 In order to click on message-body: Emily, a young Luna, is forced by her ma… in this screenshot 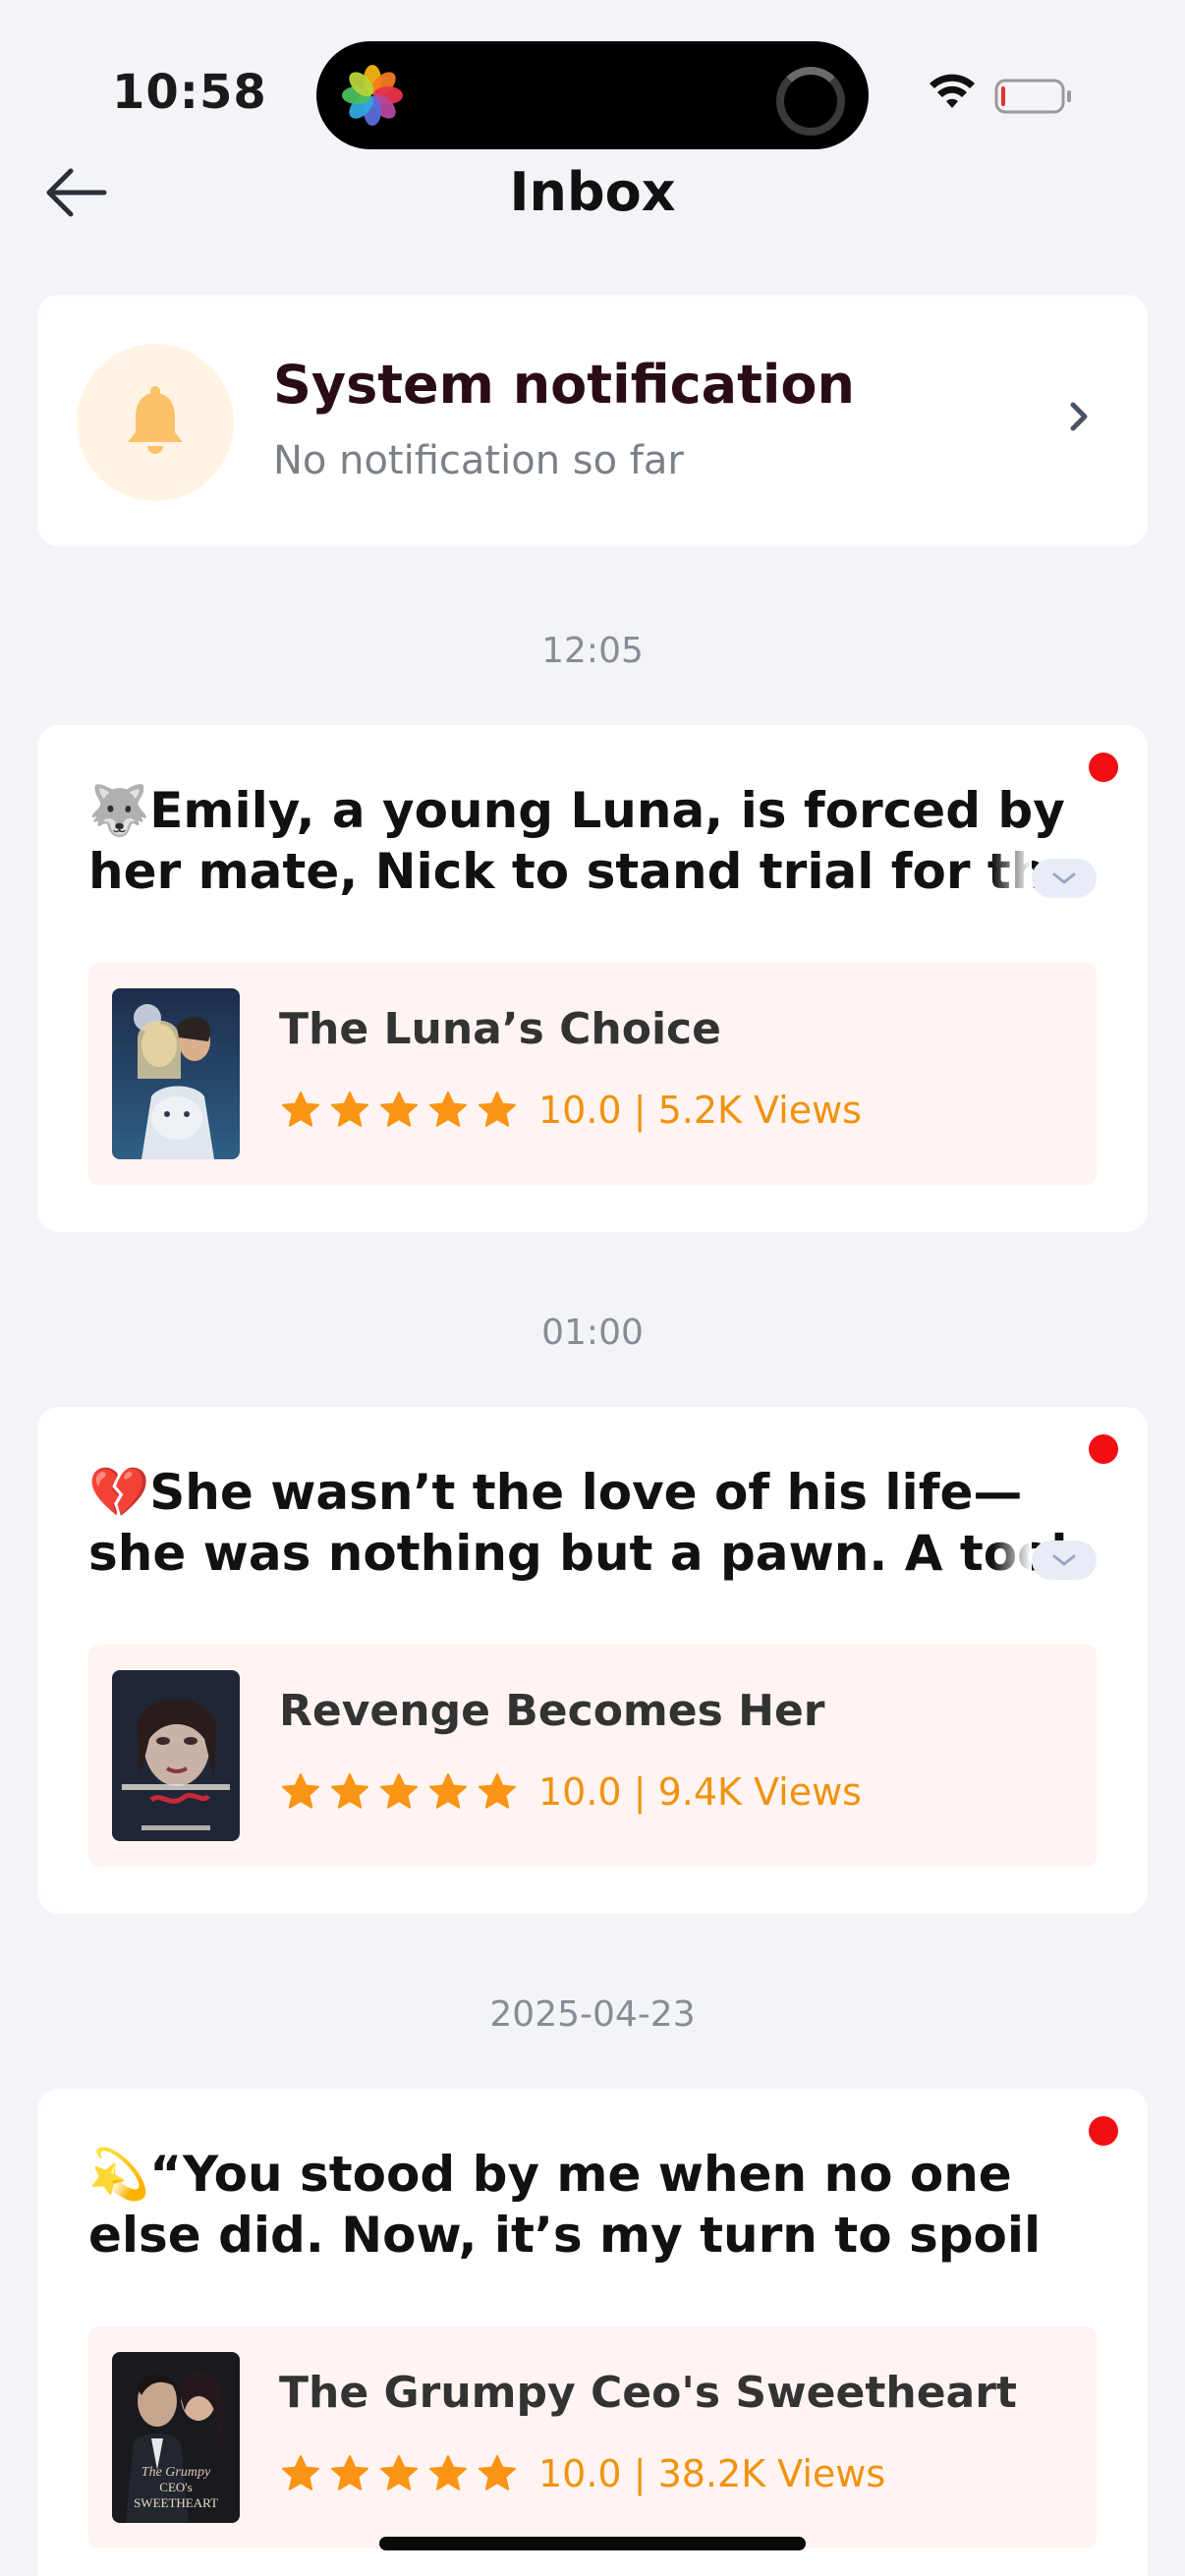, I will do `click(583, 841)`.